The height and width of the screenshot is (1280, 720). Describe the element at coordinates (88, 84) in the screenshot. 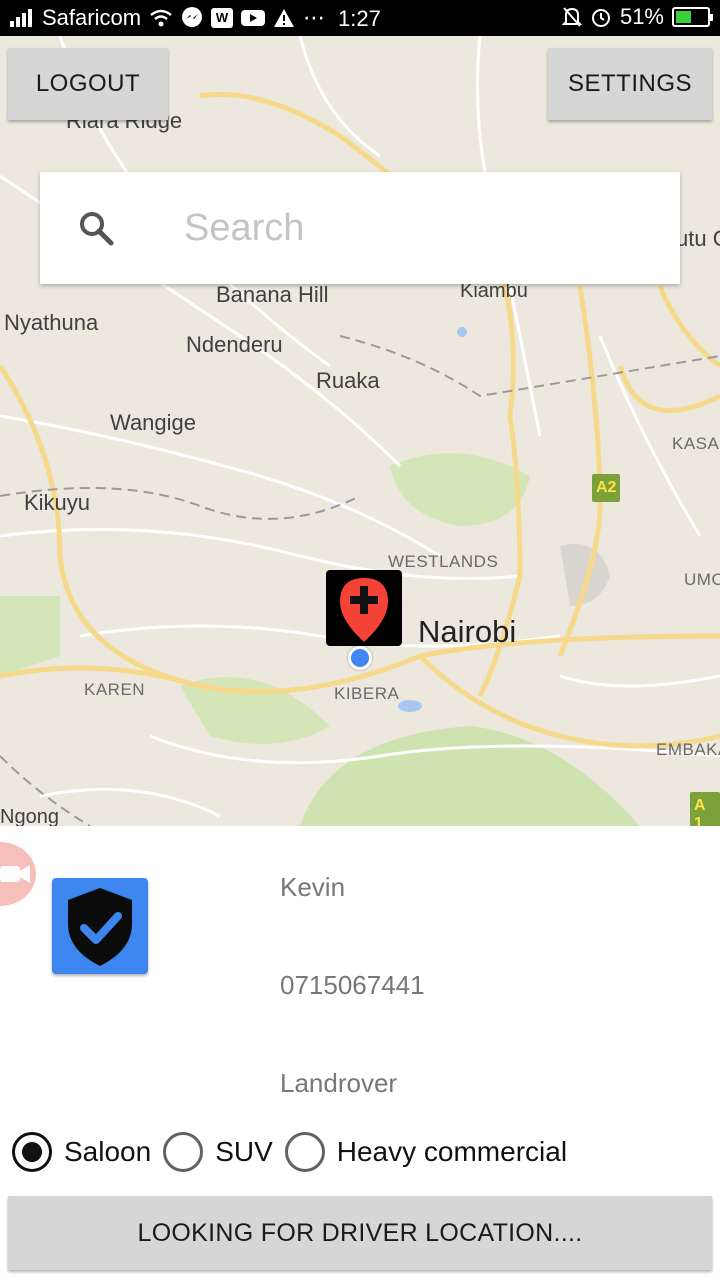

I see `logout-button: LOGOUT` at that location.